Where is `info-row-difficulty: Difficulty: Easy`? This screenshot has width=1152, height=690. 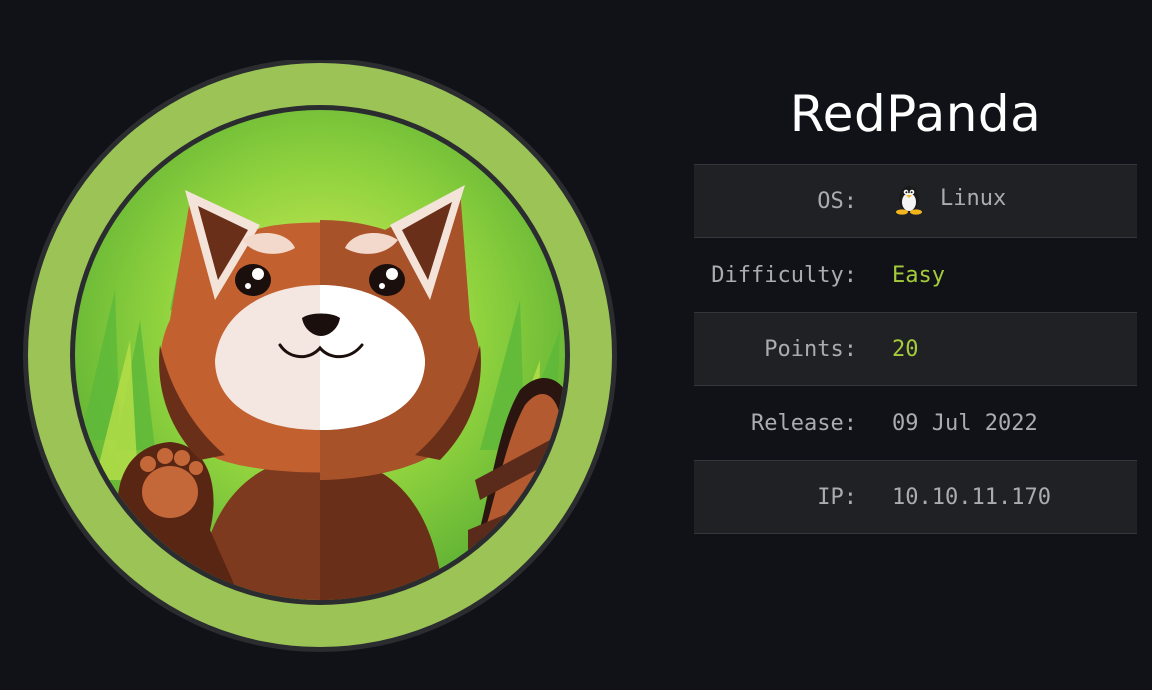 info-row-difficulty: Difficulty: Easy is located at coordinates (915, 275).